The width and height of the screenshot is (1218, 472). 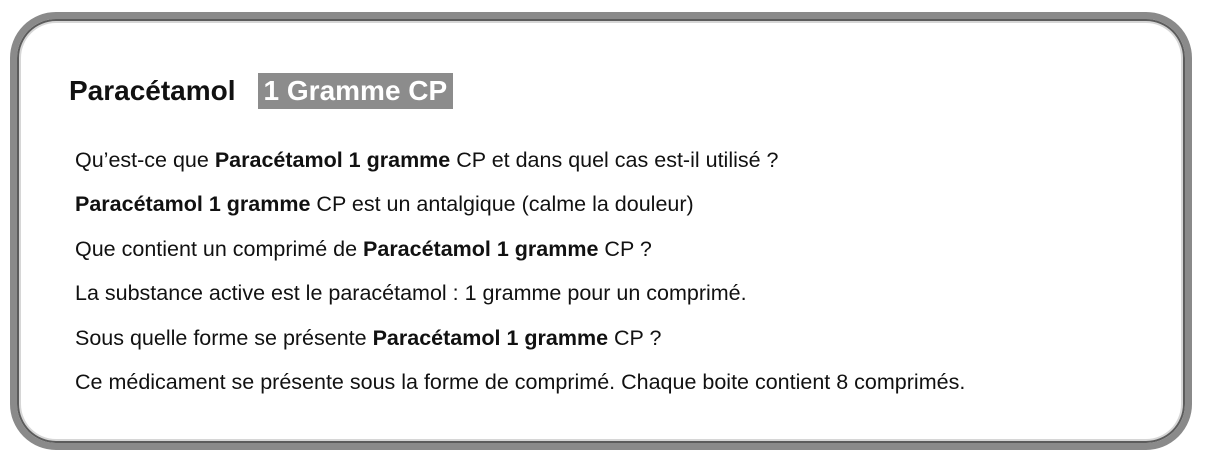 I want to click on line-text: CP et dans quel cas est-il utilisé ?, so click(x=614, y=160).